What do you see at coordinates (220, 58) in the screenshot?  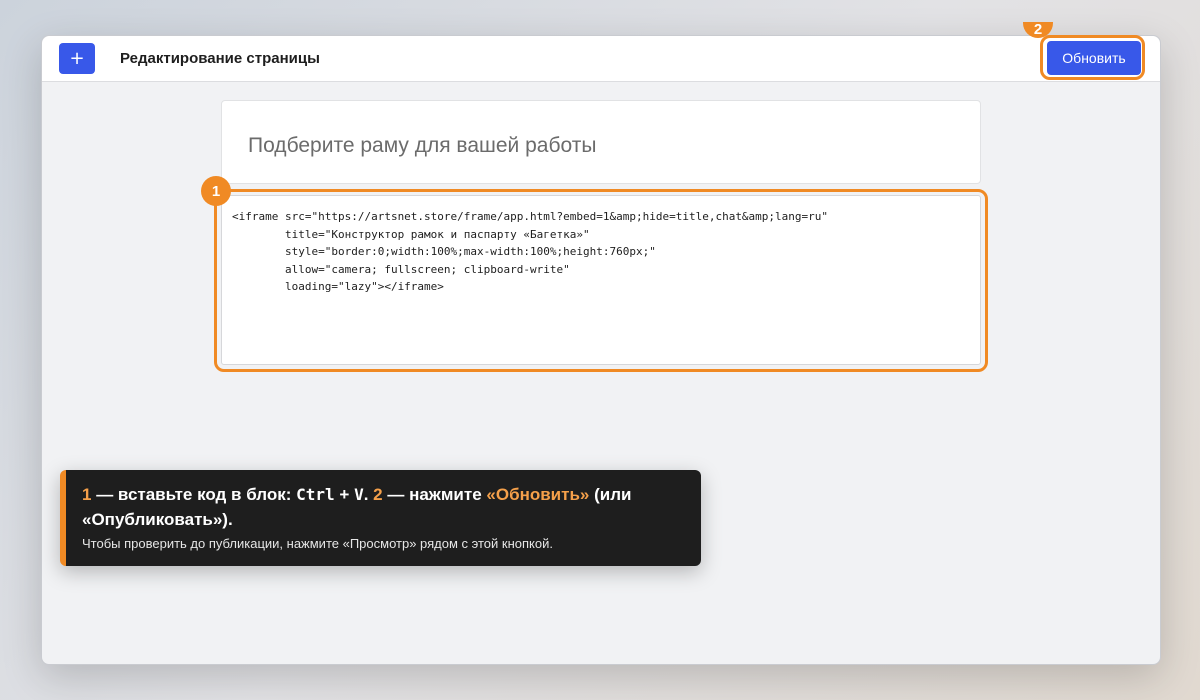 I see `page-title: Редактирование страницы` at bounding box center [220, 58].